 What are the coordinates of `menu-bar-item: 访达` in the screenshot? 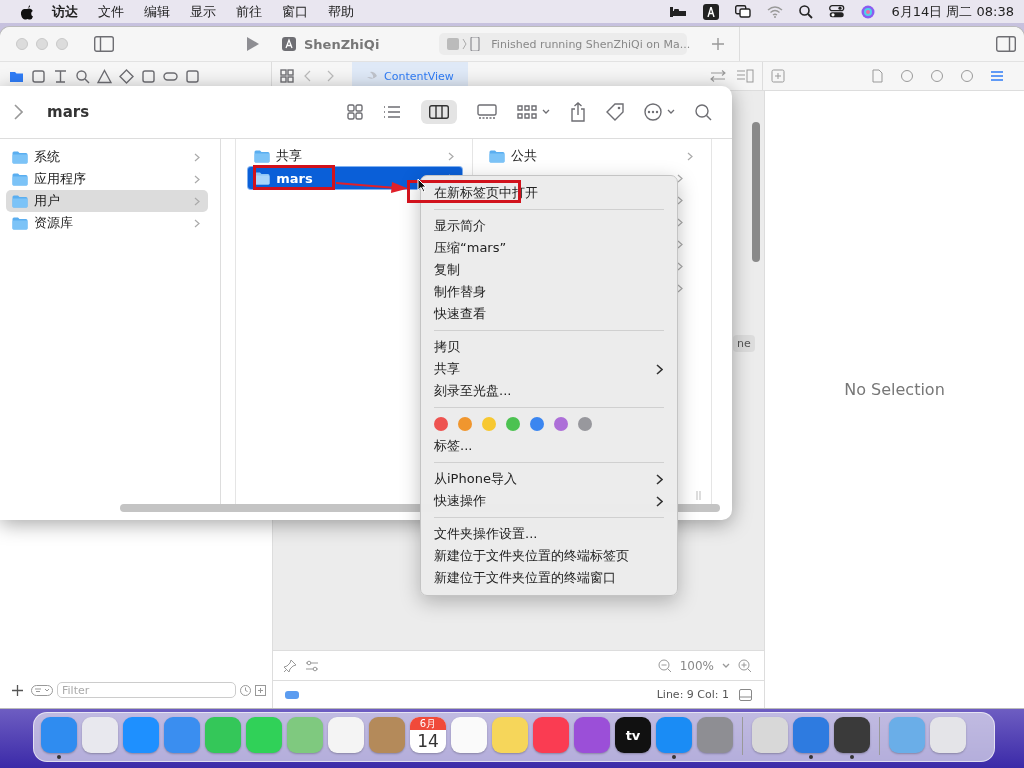 It's located at (65, 11).